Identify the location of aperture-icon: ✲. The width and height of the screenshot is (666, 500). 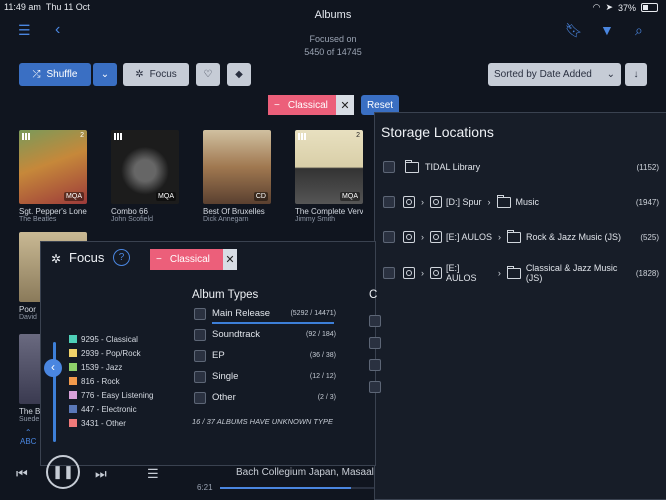
(139, 74).